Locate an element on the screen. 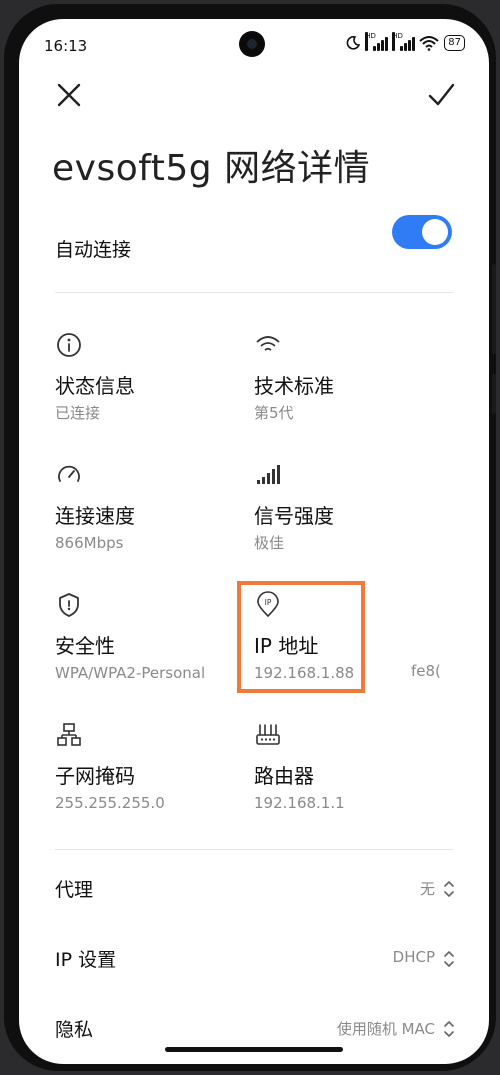 The height and width of the screenshot is (1075, 500). detail-label: 连接速度 is located at coordinates (95, 516).